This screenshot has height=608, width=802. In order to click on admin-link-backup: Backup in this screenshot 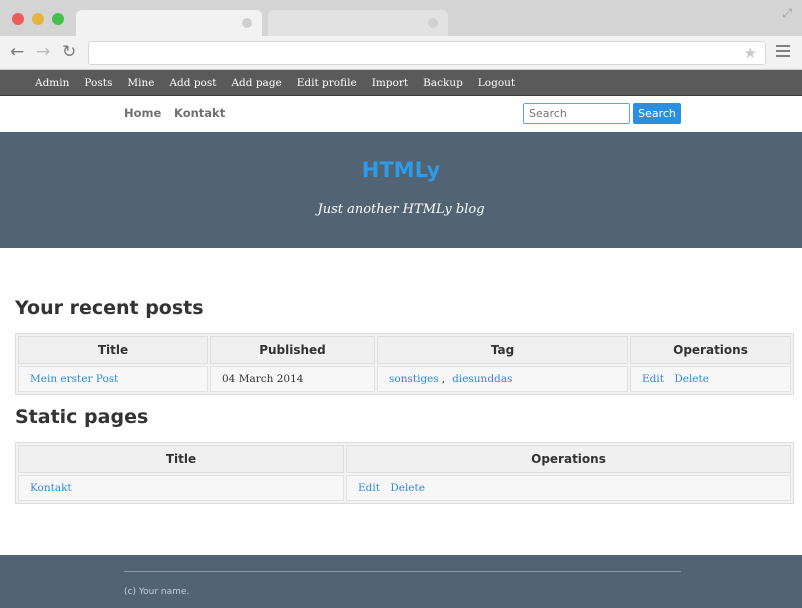, I will do `click(443, 83)`.